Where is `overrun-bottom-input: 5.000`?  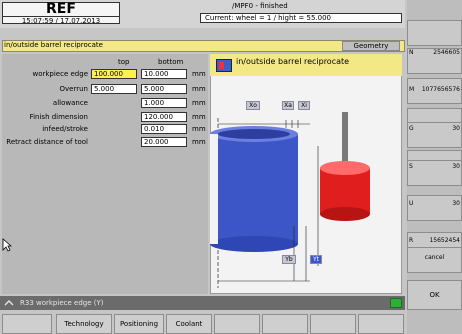
overrun-bottom-input: 5.000 is located at coordinates (164, 89).